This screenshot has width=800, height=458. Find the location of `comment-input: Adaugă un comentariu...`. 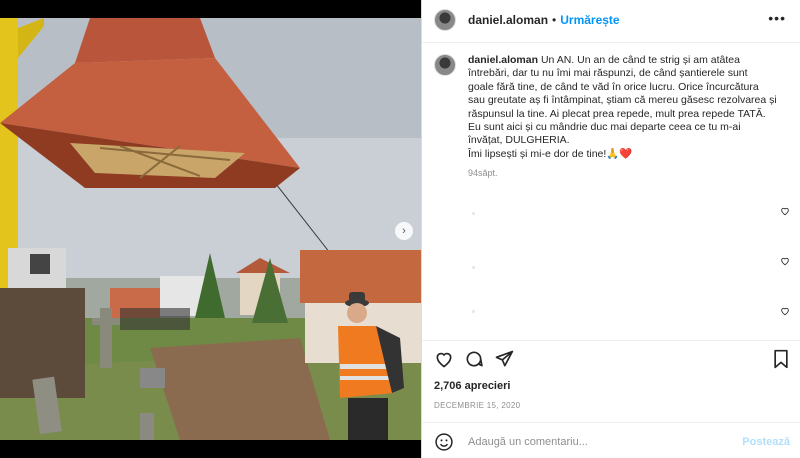

comment-input: Adaugă un comentariu... is located at coordinates (605, 442).